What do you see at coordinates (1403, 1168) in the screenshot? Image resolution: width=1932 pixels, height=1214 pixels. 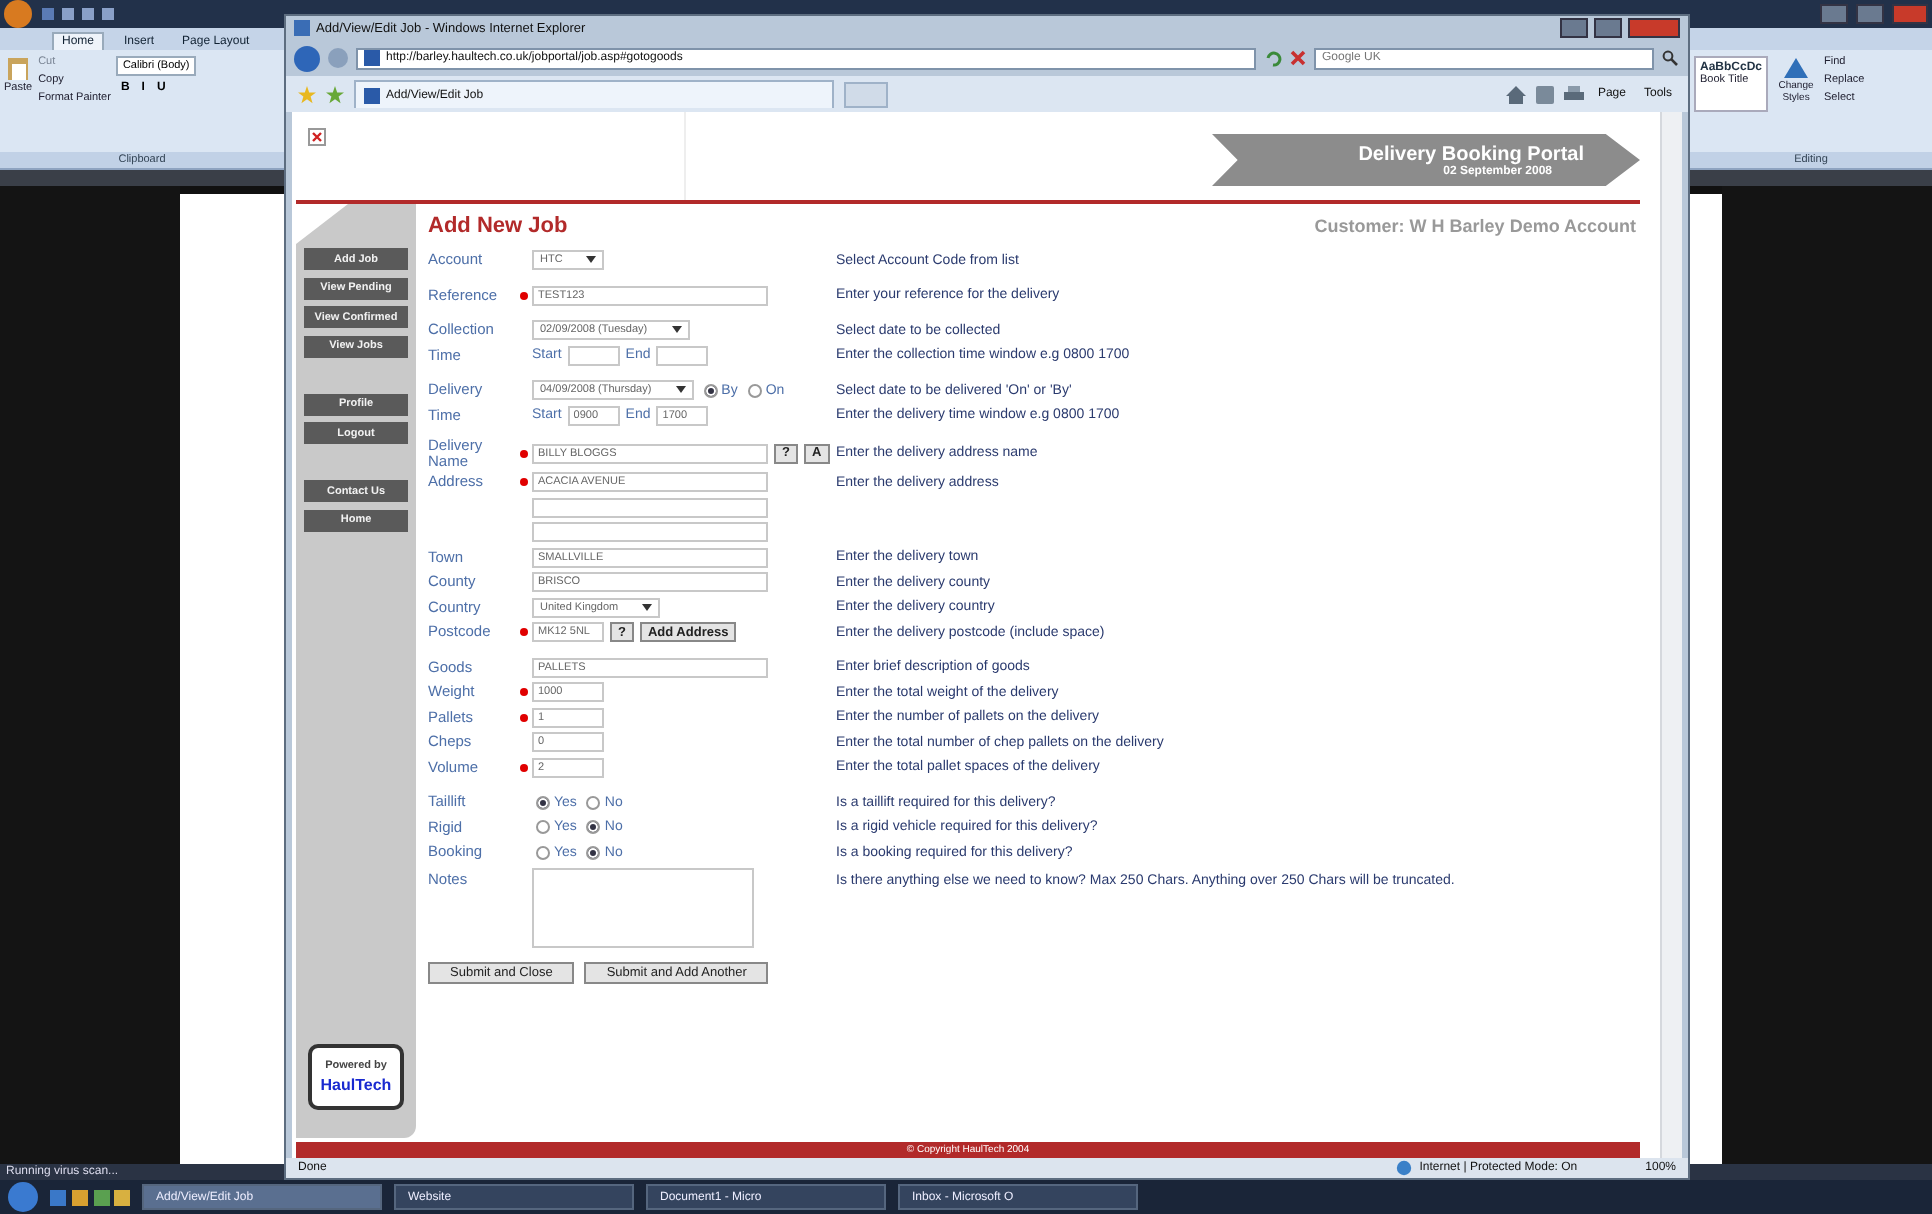 I see `globe-icon` at bounding box center [1403, 1168].